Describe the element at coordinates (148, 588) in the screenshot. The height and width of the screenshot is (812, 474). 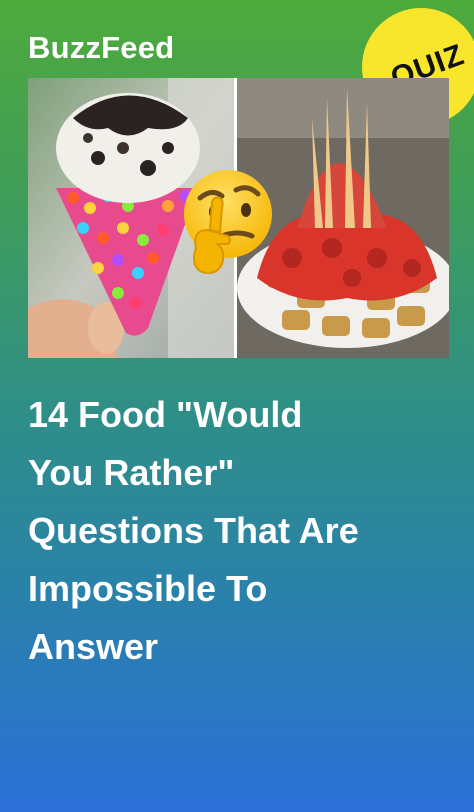
I see `headline-line: Impossible To` at that location.